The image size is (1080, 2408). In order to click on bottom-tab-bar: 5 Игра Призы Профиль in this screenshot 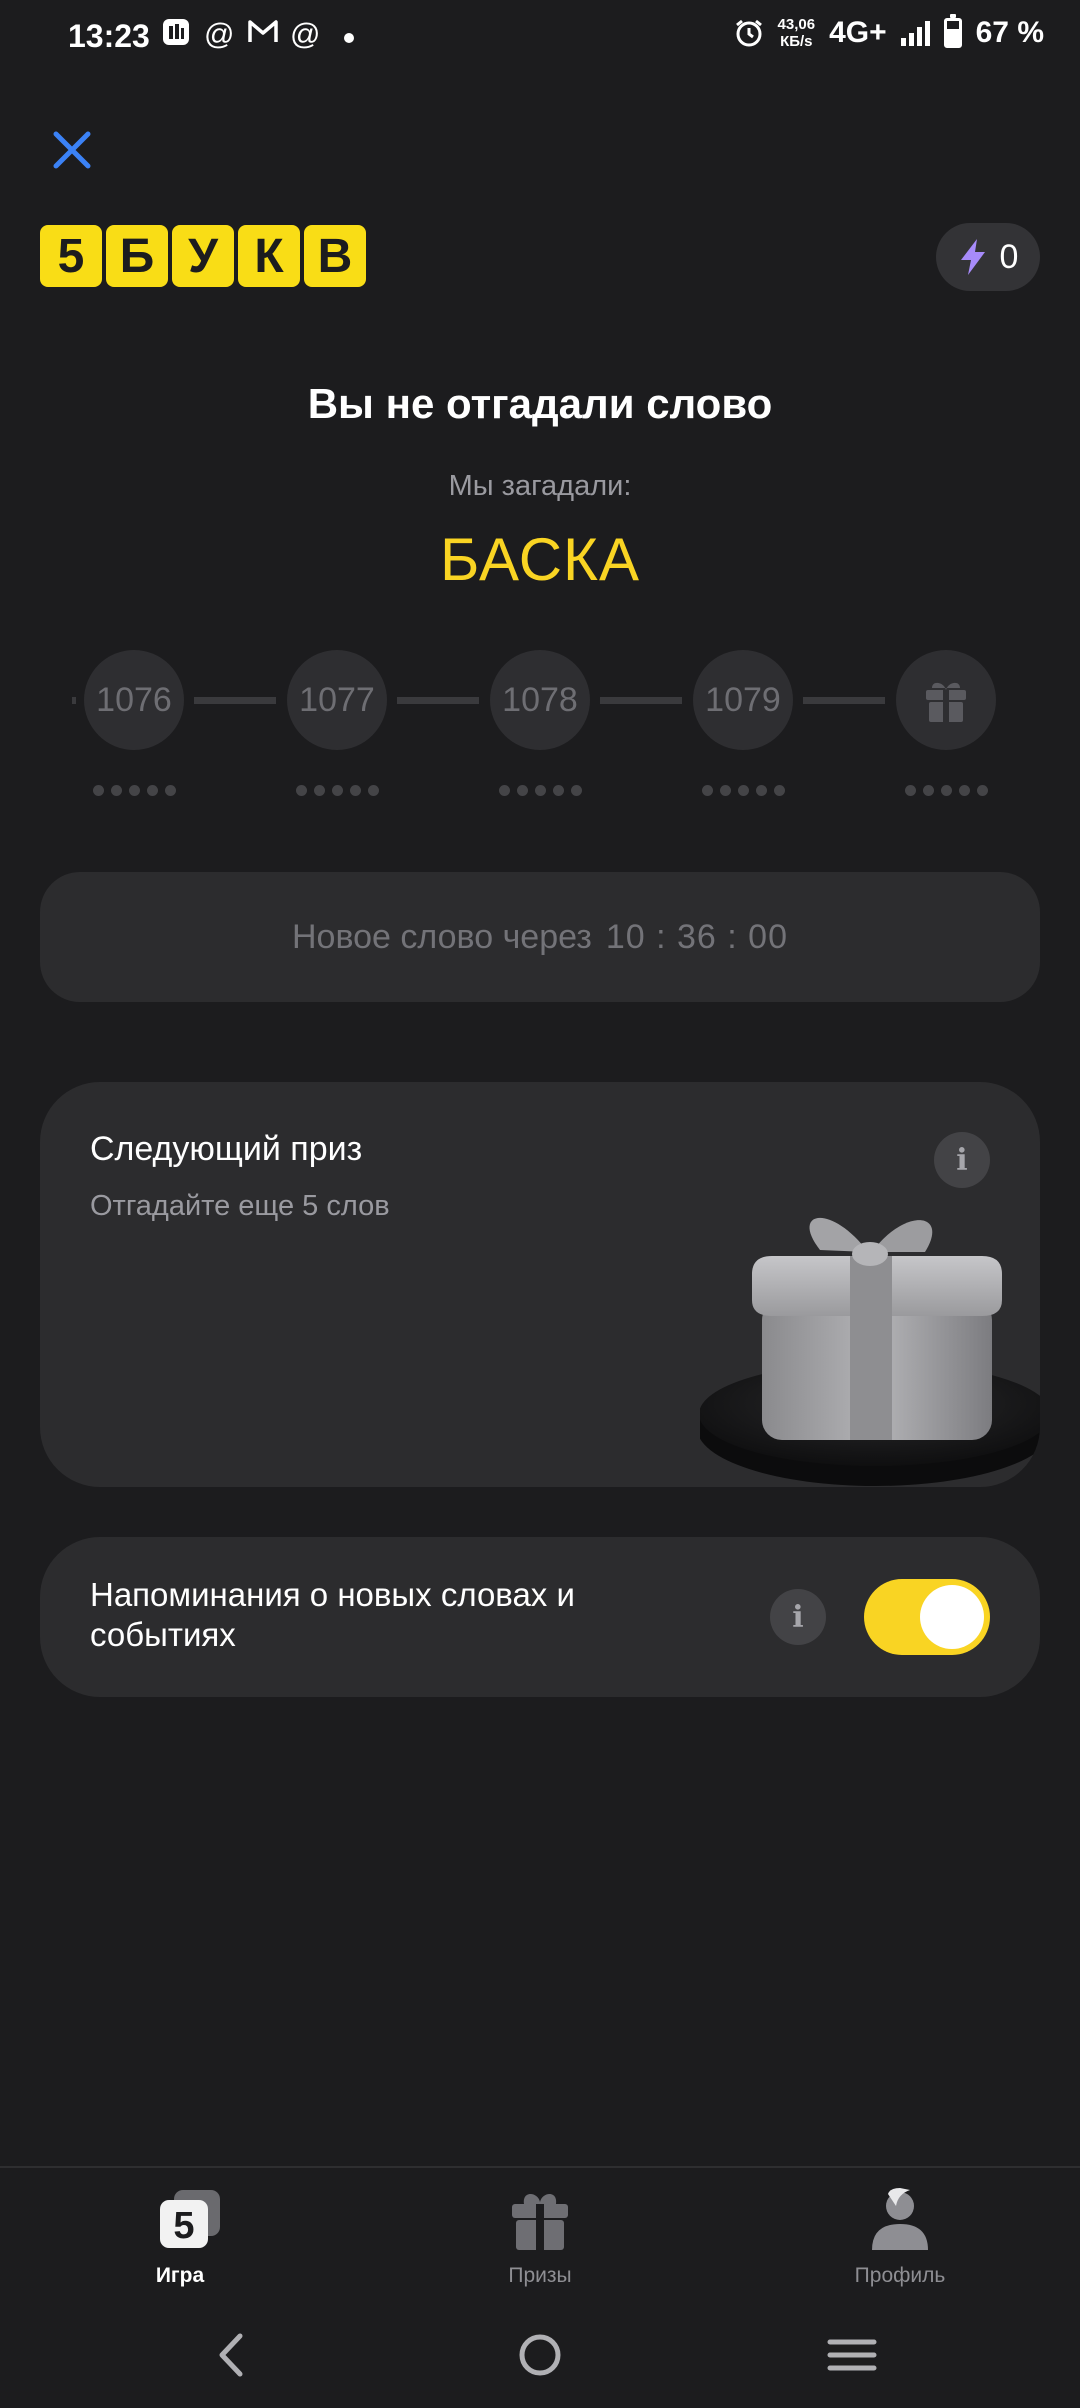, I will do `click(540, 2234)`.